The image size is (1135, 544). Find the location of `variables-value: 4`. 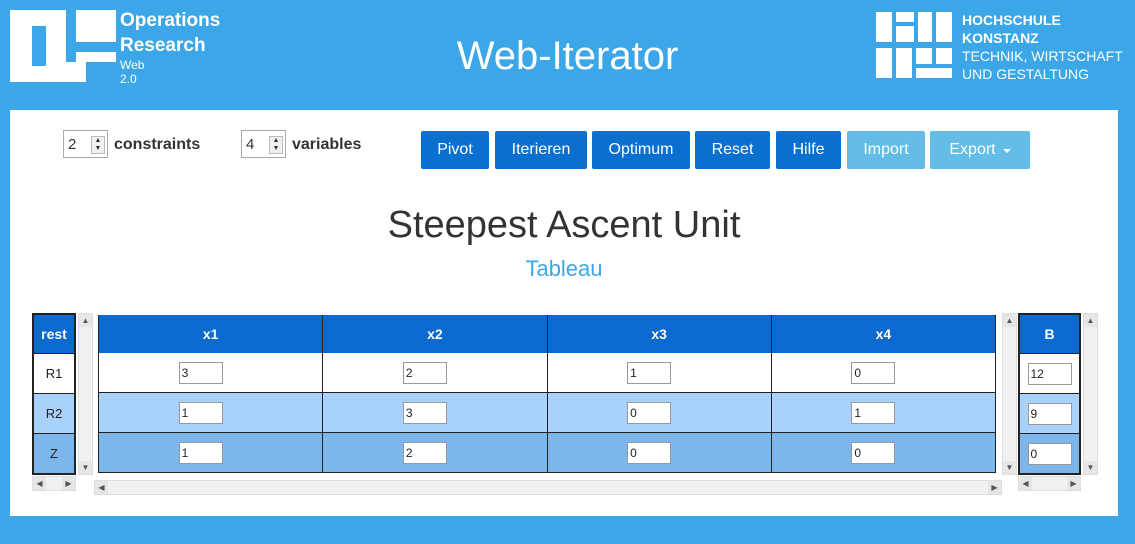

variables-value: 4 is located at coordinates (250, 144).